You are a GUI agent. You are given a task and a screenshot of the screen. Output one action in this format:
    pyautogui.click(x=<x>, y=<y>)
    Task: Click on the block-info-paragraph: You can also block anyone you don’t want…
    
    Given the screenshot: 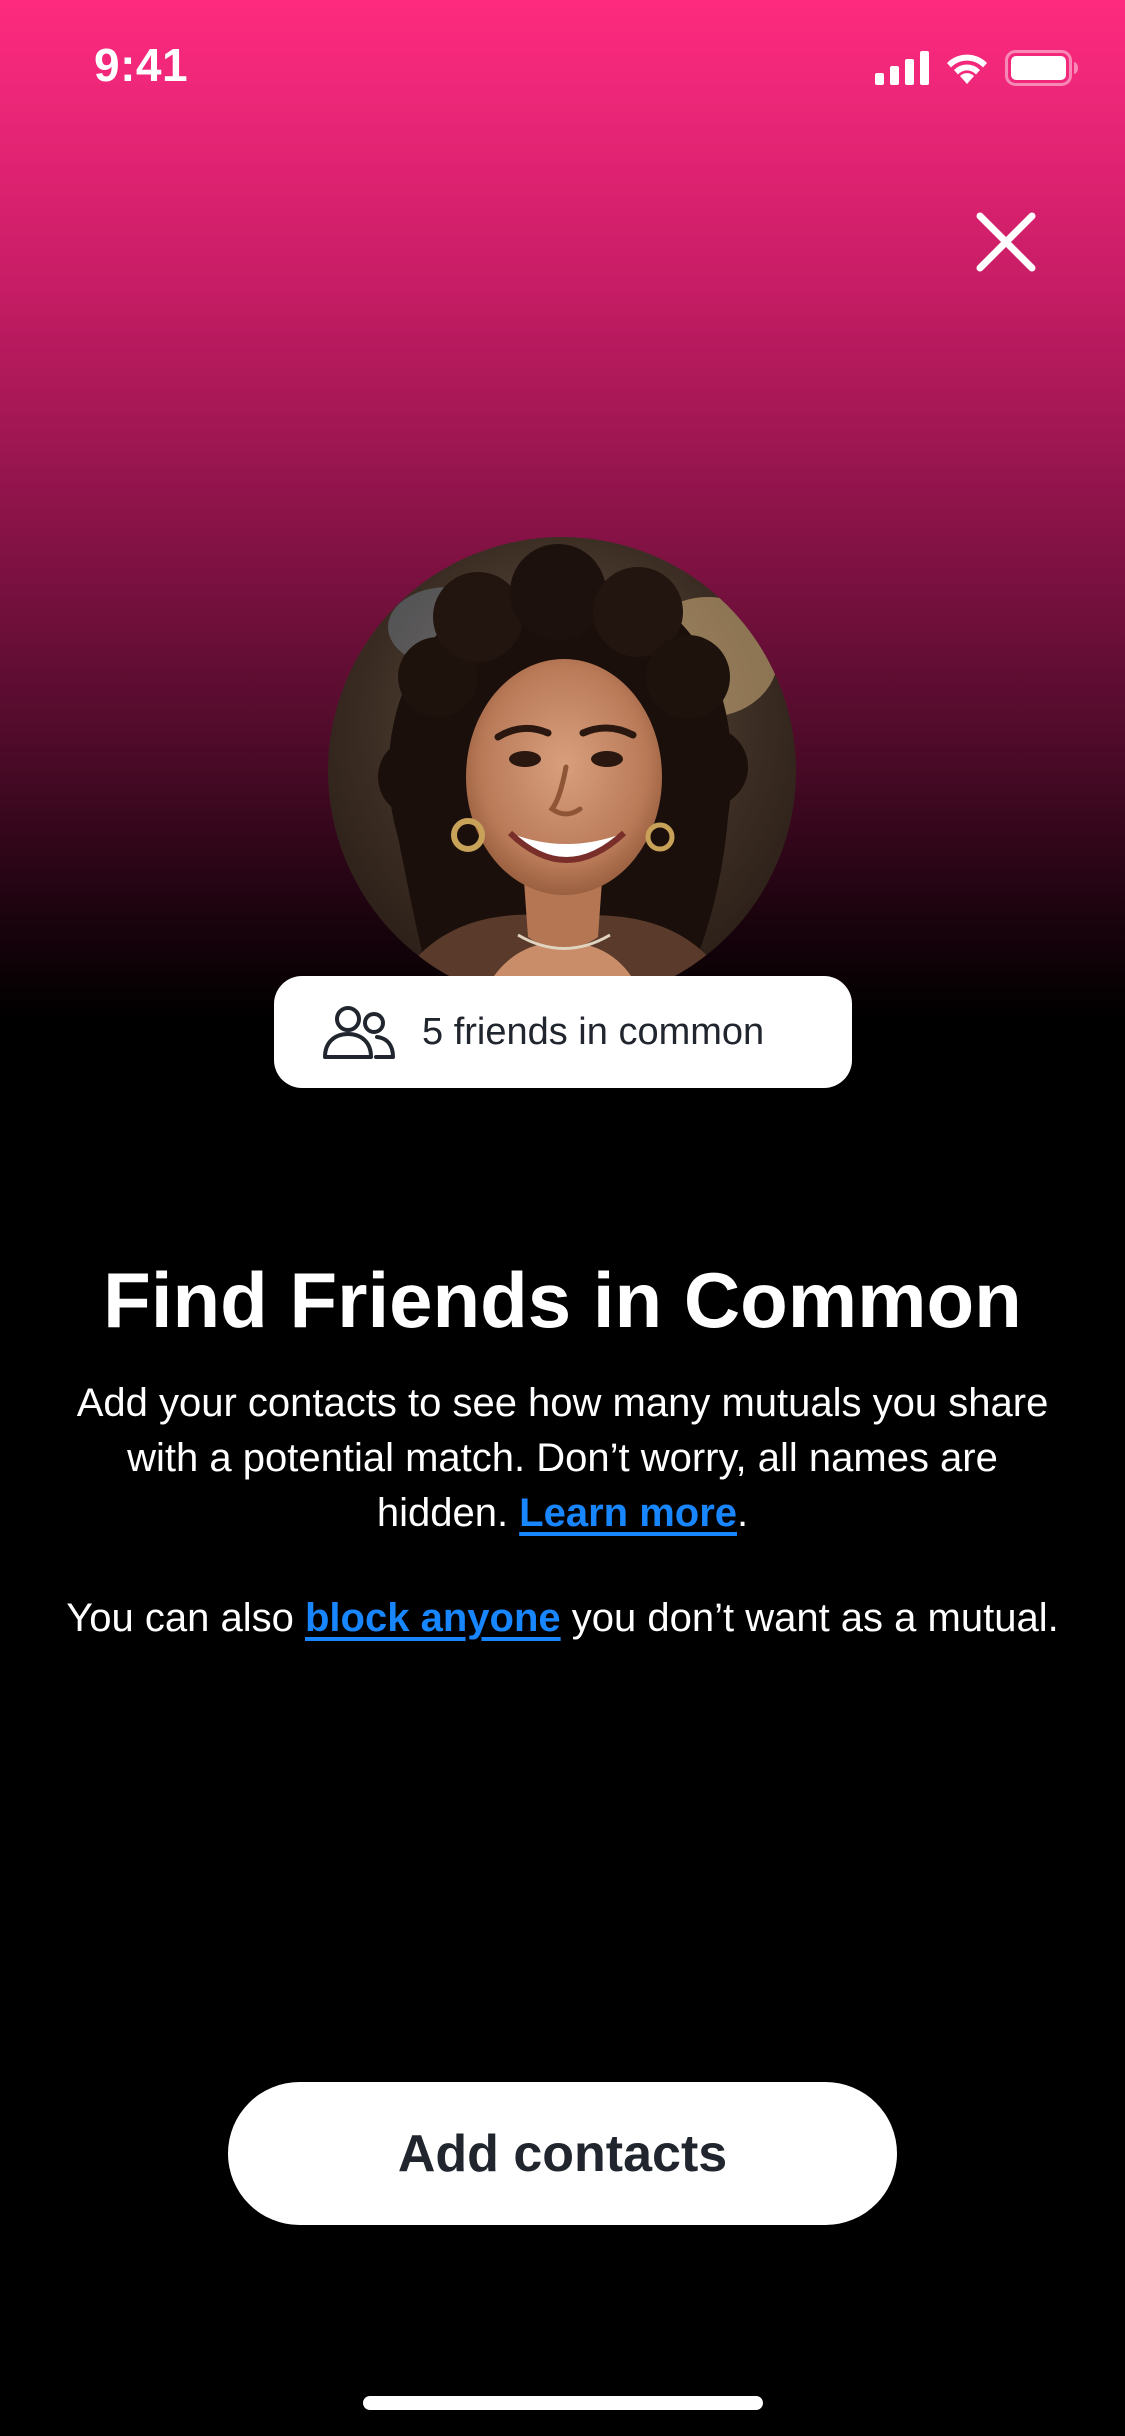 What is the action you would take?
    pyautogui.click(x=562, y=1618)
    